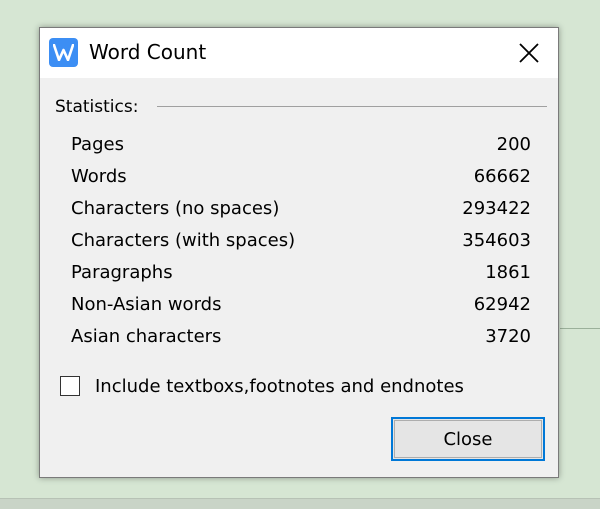 The height and width of the screenshot is (509, 600). I want to click on wps-writer-icon, so click(63, 52).